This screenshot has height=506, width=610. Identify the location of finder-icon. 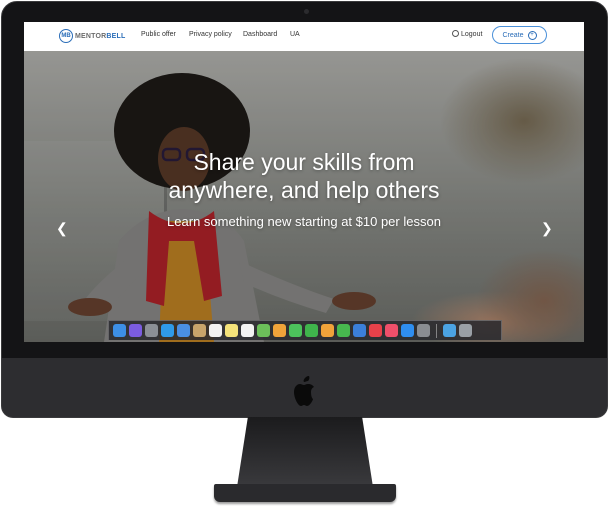
(119, 330).